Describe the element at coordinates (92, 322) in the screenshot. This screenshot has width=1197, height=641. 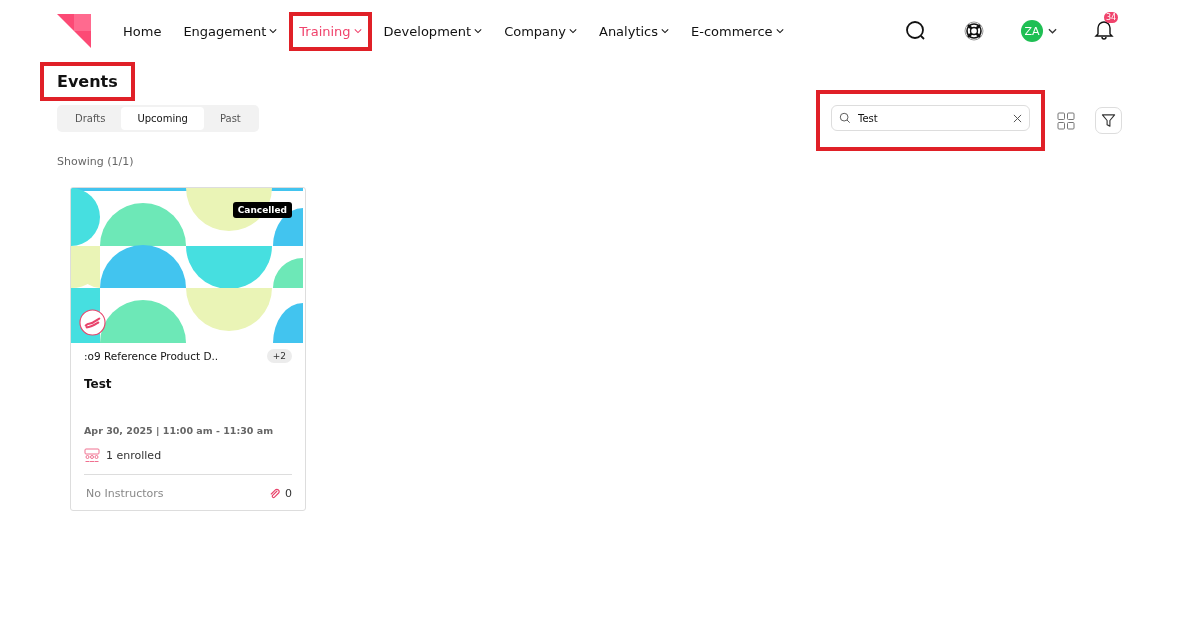
I see `handshake-icon` at that location.